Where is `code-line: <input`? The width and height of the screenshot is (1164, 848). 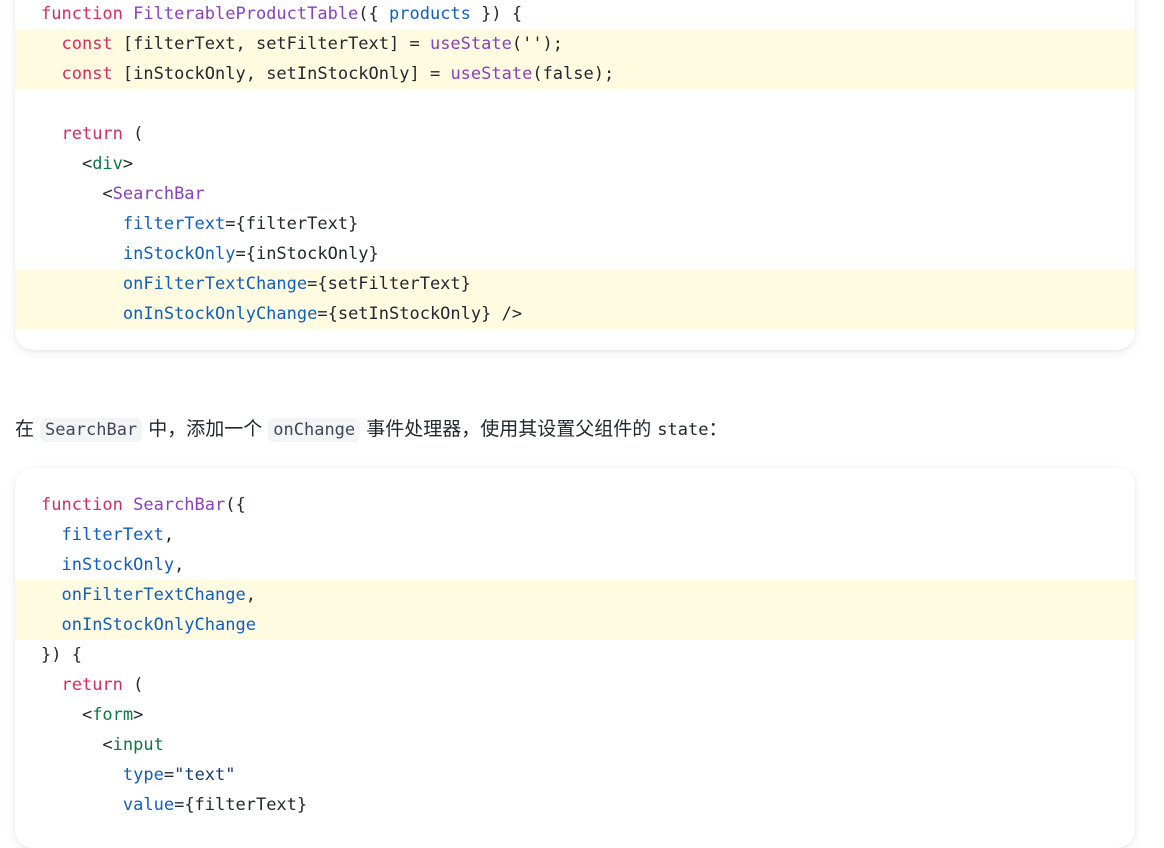 code-line: <input is located at coordinates (575, 745).